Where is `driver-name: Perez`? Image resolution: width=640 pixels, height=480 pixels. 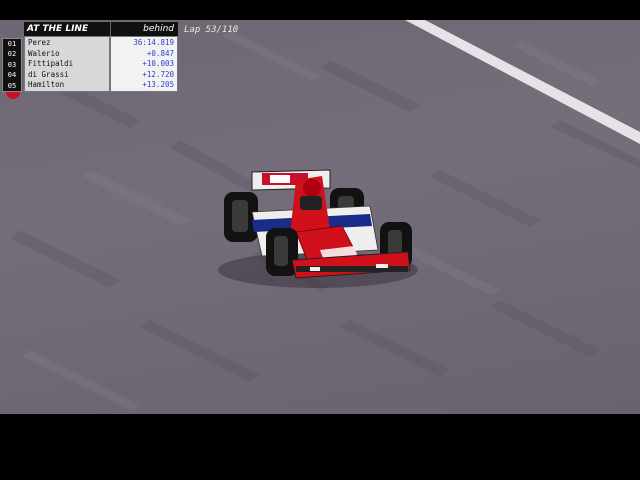
driver-name: Perez is located at coordinates (39, 42).